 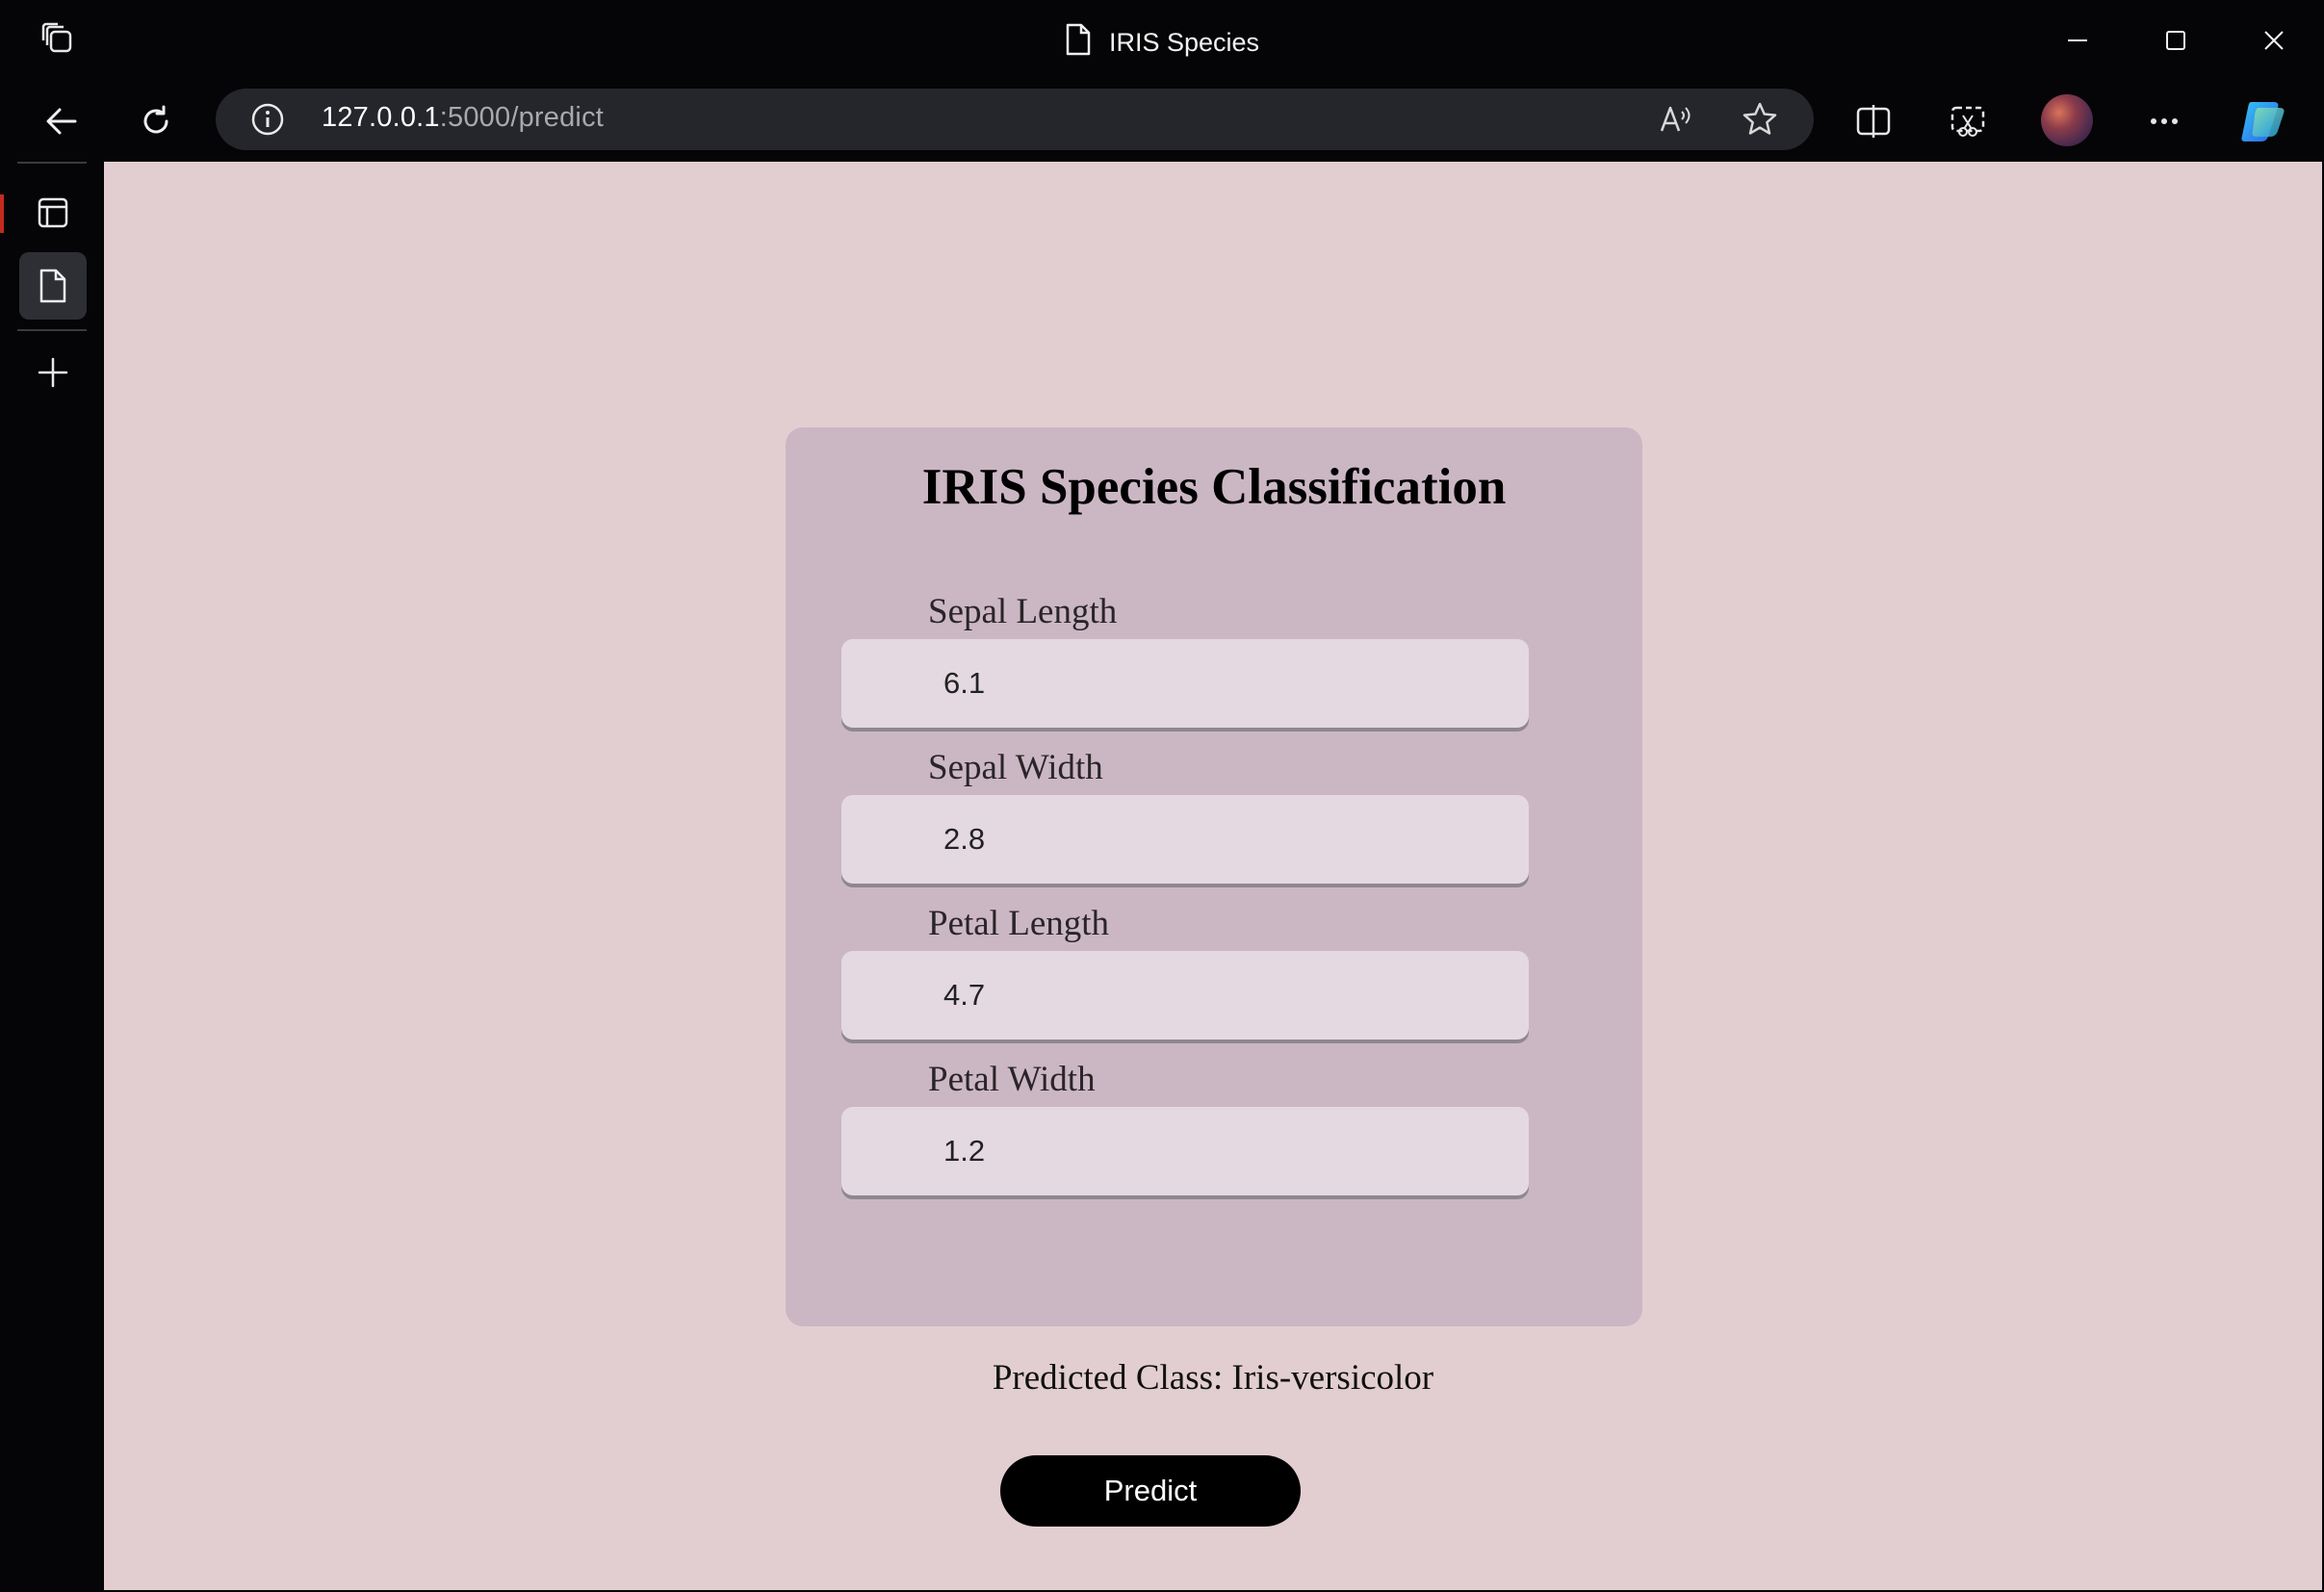 I want to click on title-bar: IRIS Species, so click(x=1162, y=40).